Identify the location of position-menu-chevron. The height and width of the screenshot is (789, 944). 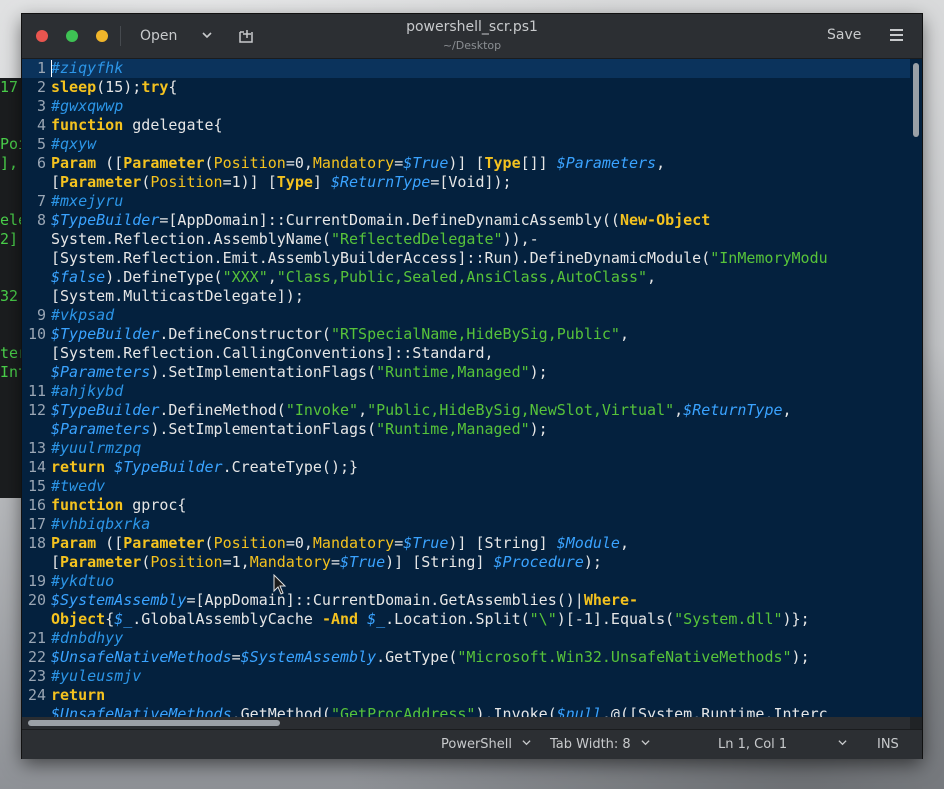
(839, 744).